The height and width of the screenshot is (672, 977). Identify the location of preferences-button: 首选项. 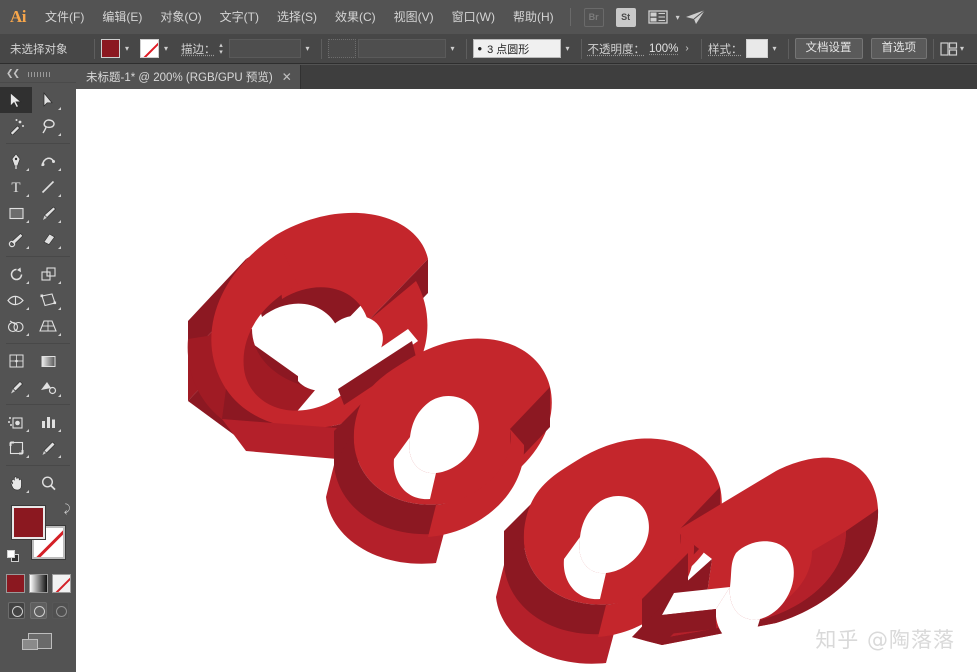
(898, 48).